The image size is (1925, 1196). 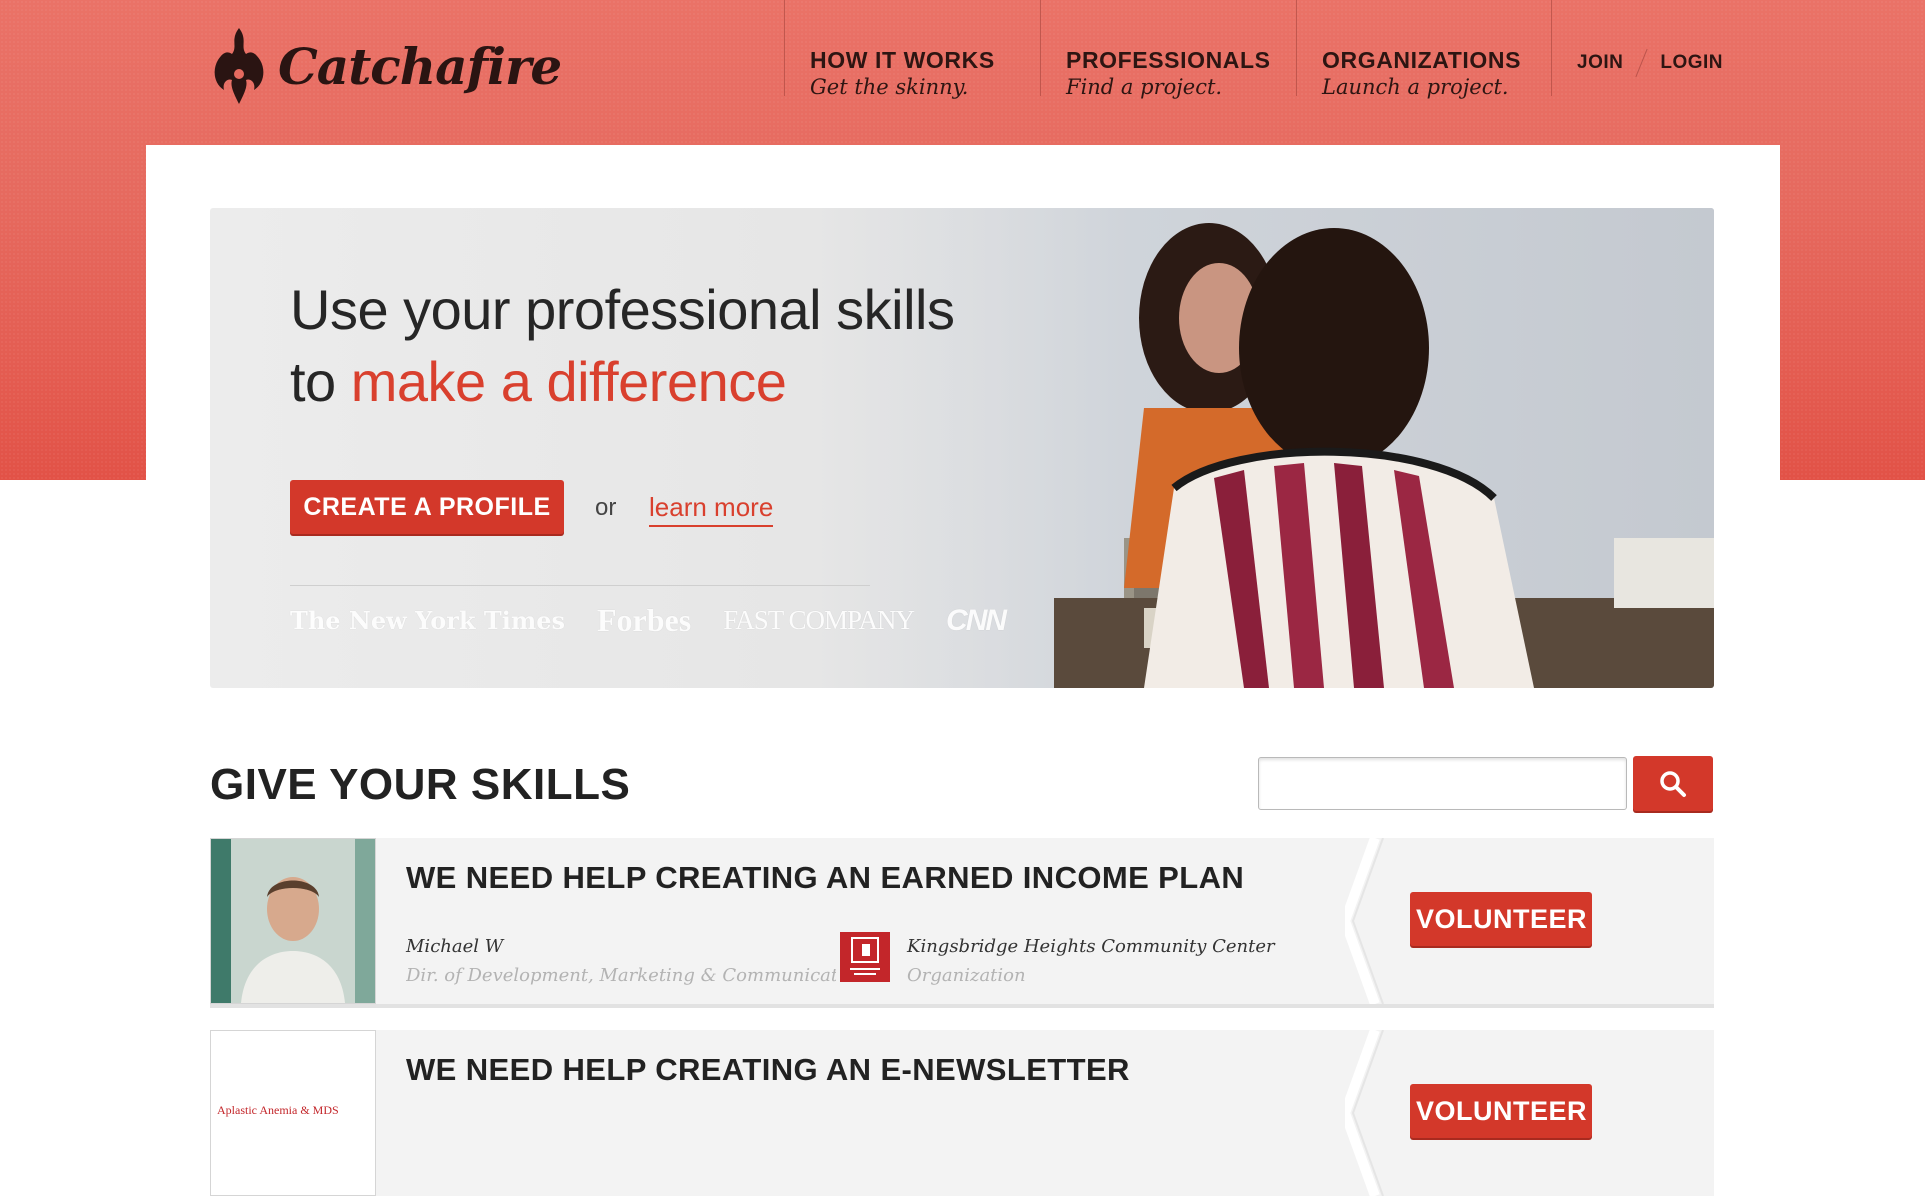 I want to click on press-logo-forbes: Forbes, so click(x=644, y=620).